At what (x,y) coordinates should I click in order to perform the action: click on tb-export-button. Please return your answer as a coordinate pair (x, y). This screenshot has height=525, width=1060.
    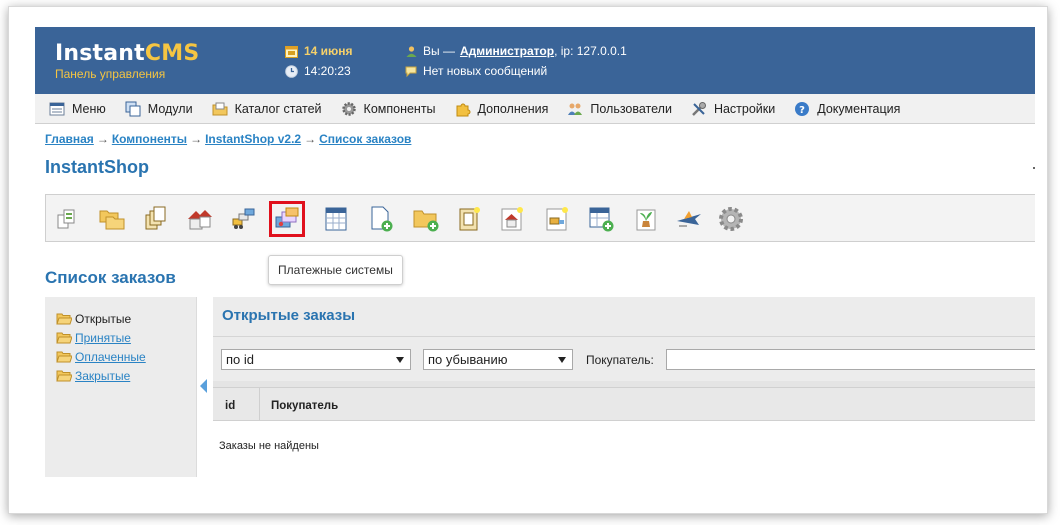
    Looking at the image, I should click on (689, 219).